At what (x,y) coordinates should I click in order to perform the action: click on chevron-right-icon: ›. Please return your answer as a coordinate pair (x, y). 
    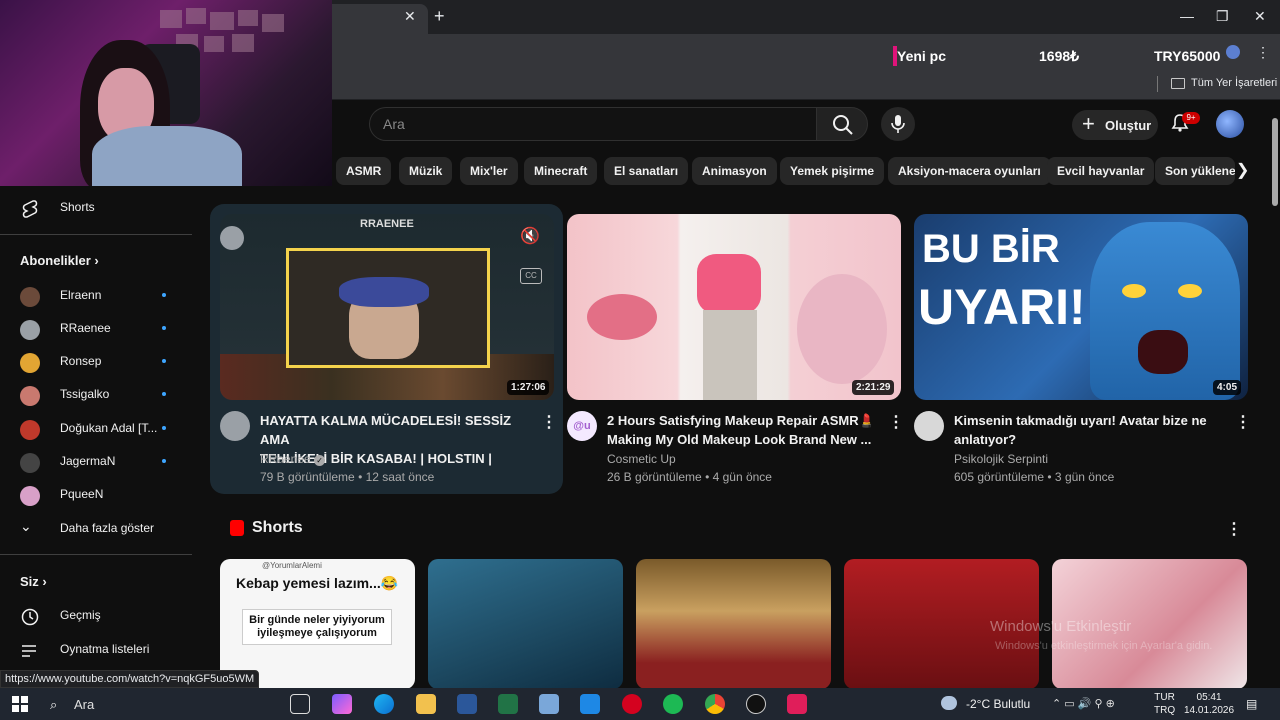
    Looking at the image, I should click on (44, 581).